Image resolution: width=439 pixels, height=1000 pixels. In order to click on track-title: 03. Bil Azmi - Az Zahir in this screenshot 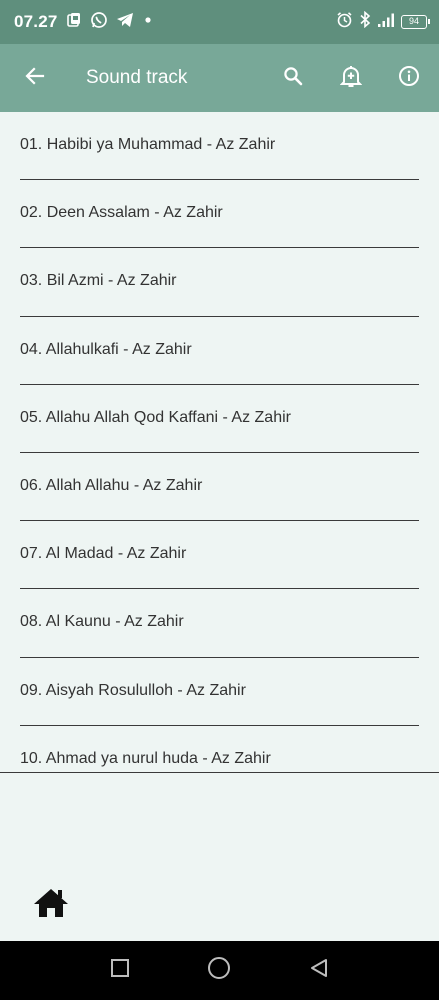, I will do `click(98, 281)`.